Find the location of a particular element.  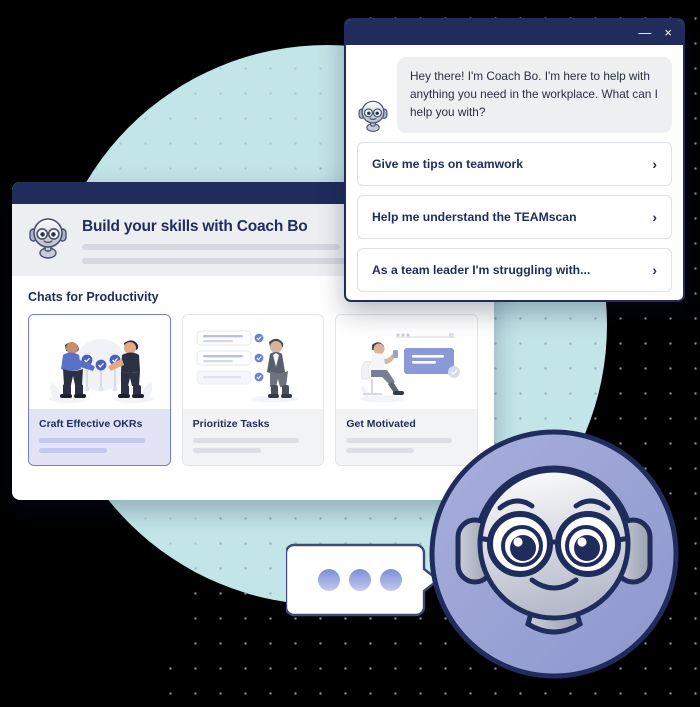

close-icon: × is located at coordinates (668, 32).